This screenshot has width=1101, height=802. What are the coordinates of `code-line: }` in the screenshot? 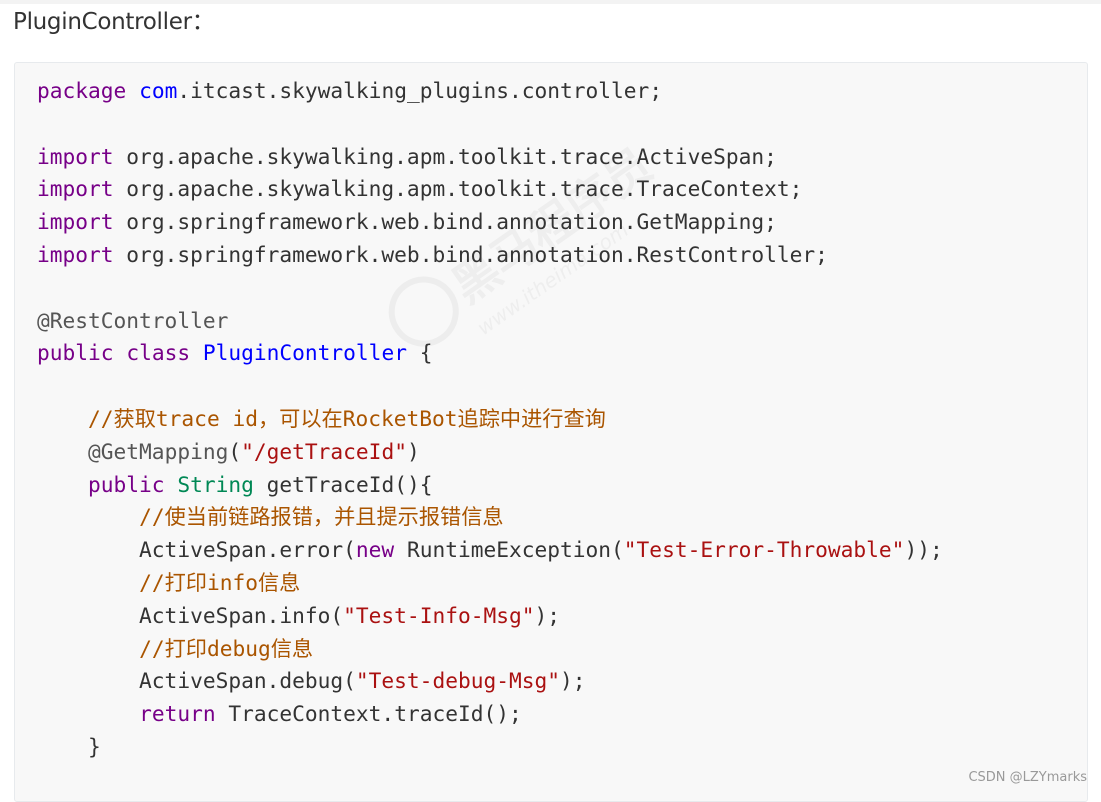 It's located at (490, 747).